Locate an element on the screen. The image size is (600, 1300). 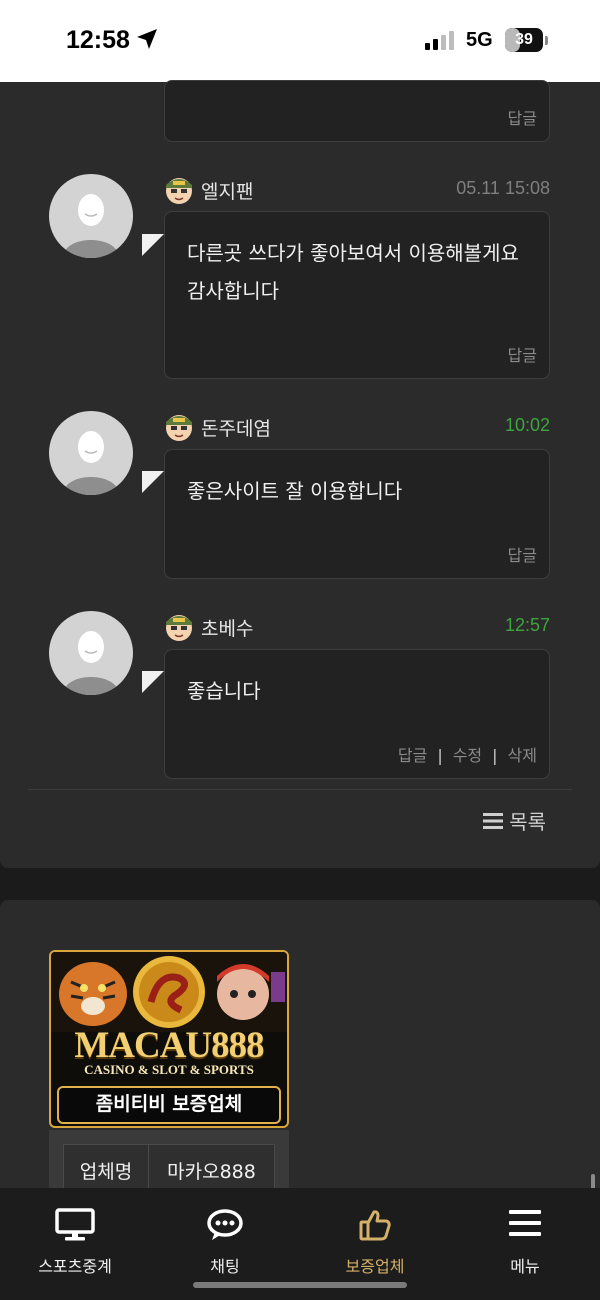
nav-label: 채팅 is located at coordinates (225, 1266).